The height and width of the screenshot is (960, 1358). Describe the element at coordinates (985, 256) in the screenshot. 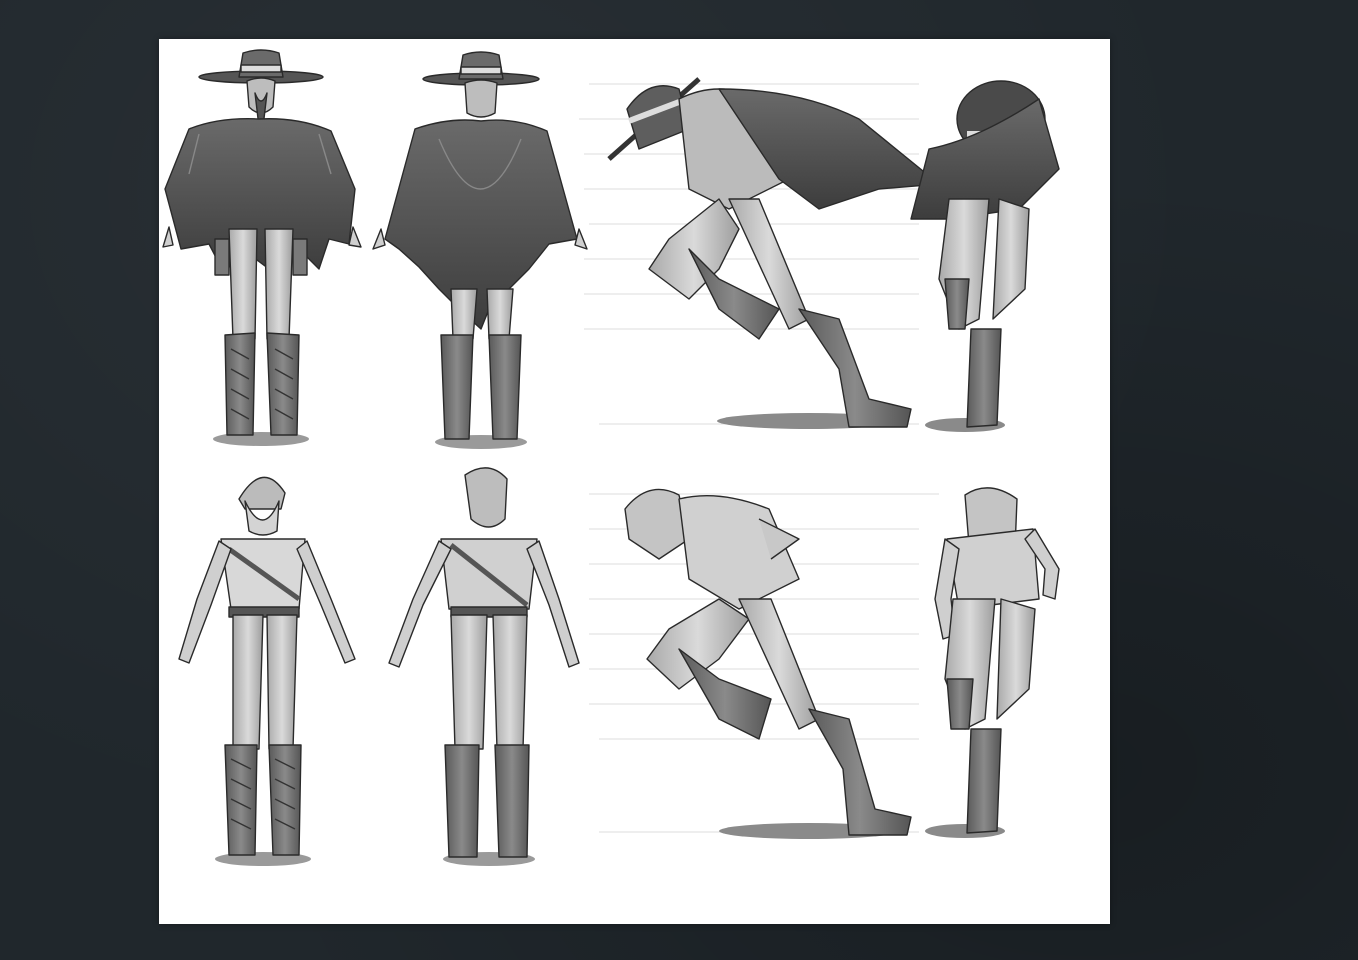

I see `cloaked-running-front-view` at that location.